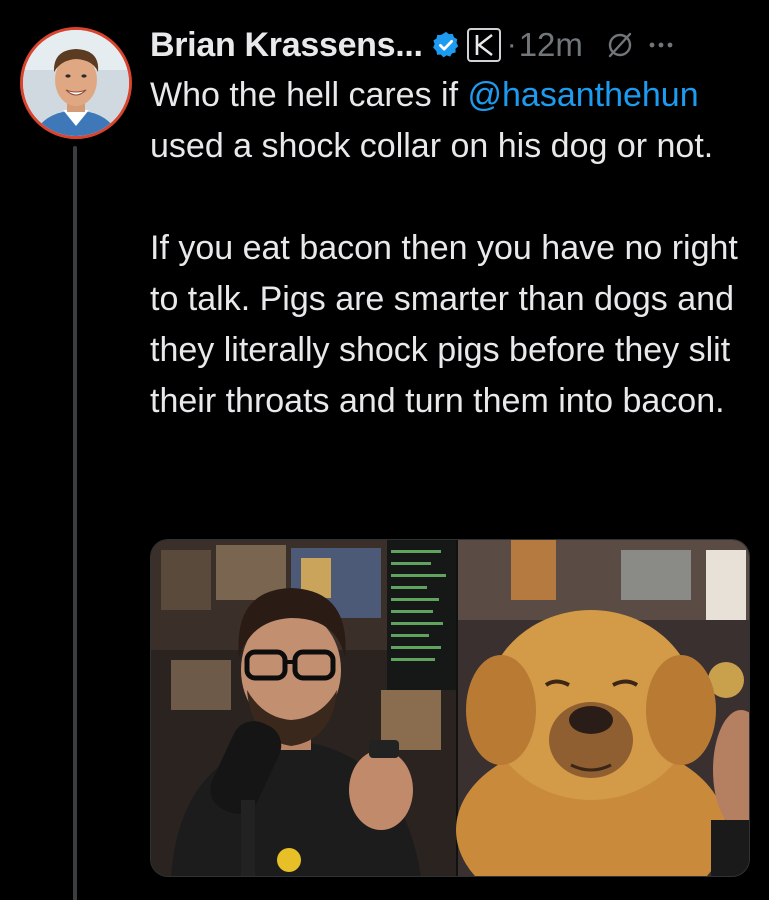 This screenshot has width=769, height=900. What do you see at coordinates (309, 95) in the screenshot?
I see `tweet-text-line1: Who the hell cares if` at bounding box center [309, 95].